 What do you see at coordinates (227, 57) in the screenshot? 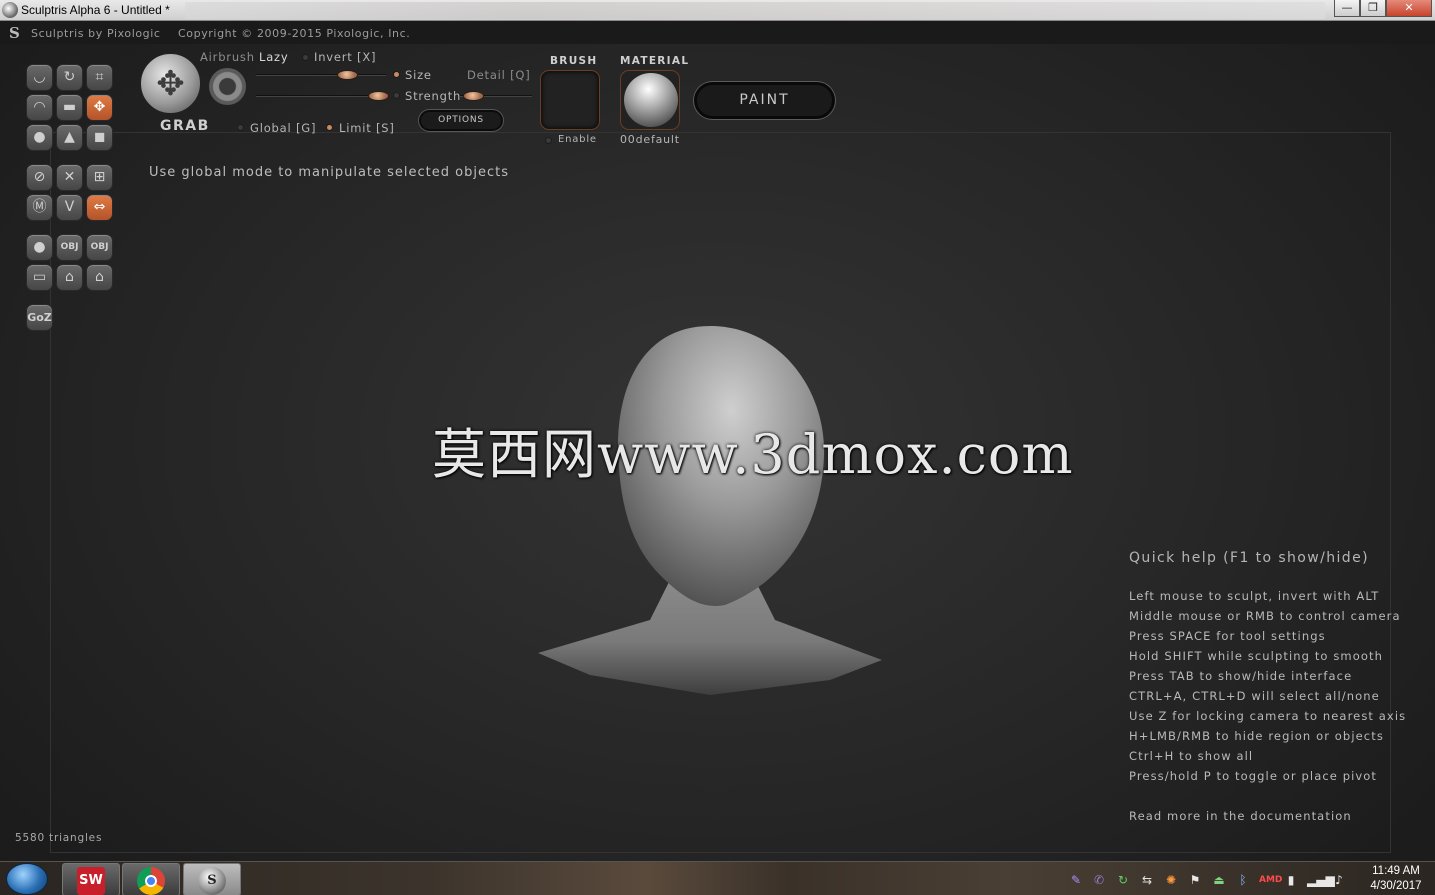
I see `airbrush-label: Airbrush` at bounding box center [227, 57].